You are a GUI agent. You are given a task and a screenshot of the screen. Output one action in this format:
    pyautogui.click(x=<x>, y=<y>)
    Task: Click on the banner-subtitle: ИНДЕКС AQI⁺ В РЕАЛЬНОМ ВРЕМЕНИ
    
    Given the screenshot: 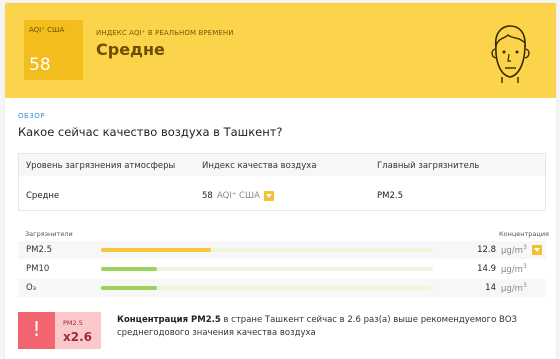 What is the action you would take?
    pyautogui.click(x=165, y=33)
    